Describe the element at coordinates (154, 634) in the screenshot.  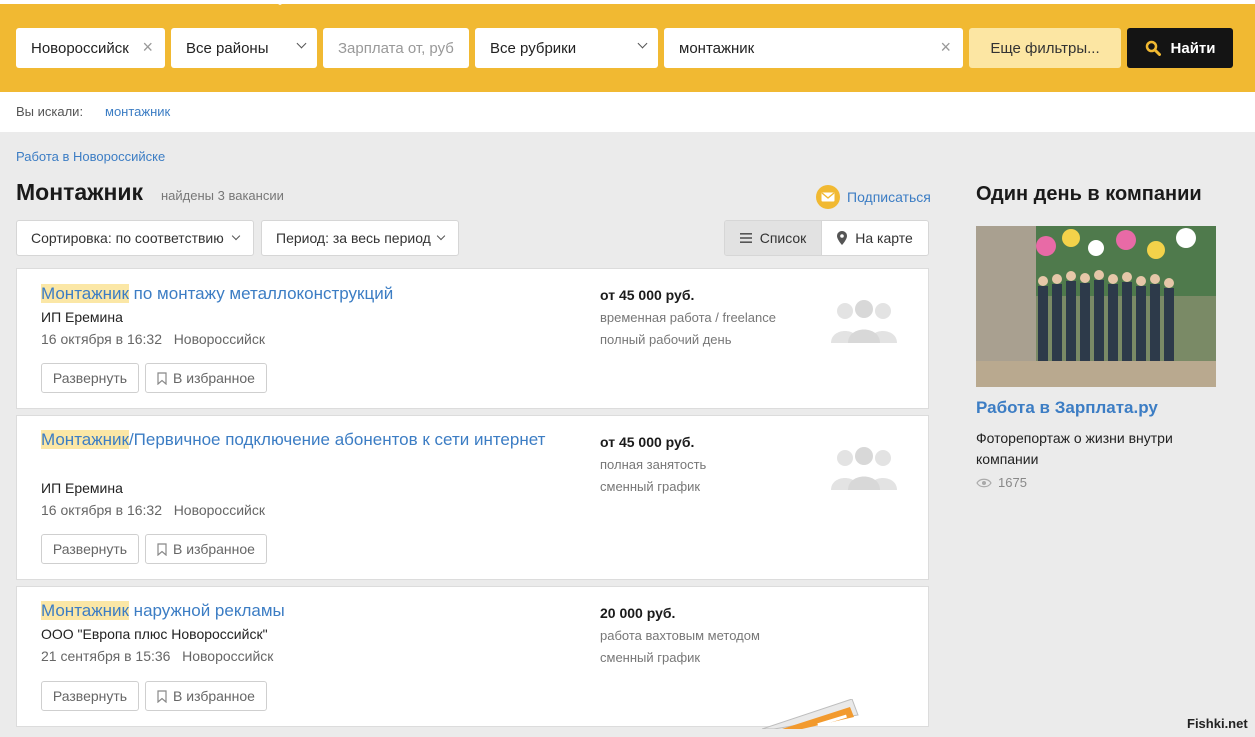
I see `company-name: ООО "Европа плюс Новороссийск"` at that location.